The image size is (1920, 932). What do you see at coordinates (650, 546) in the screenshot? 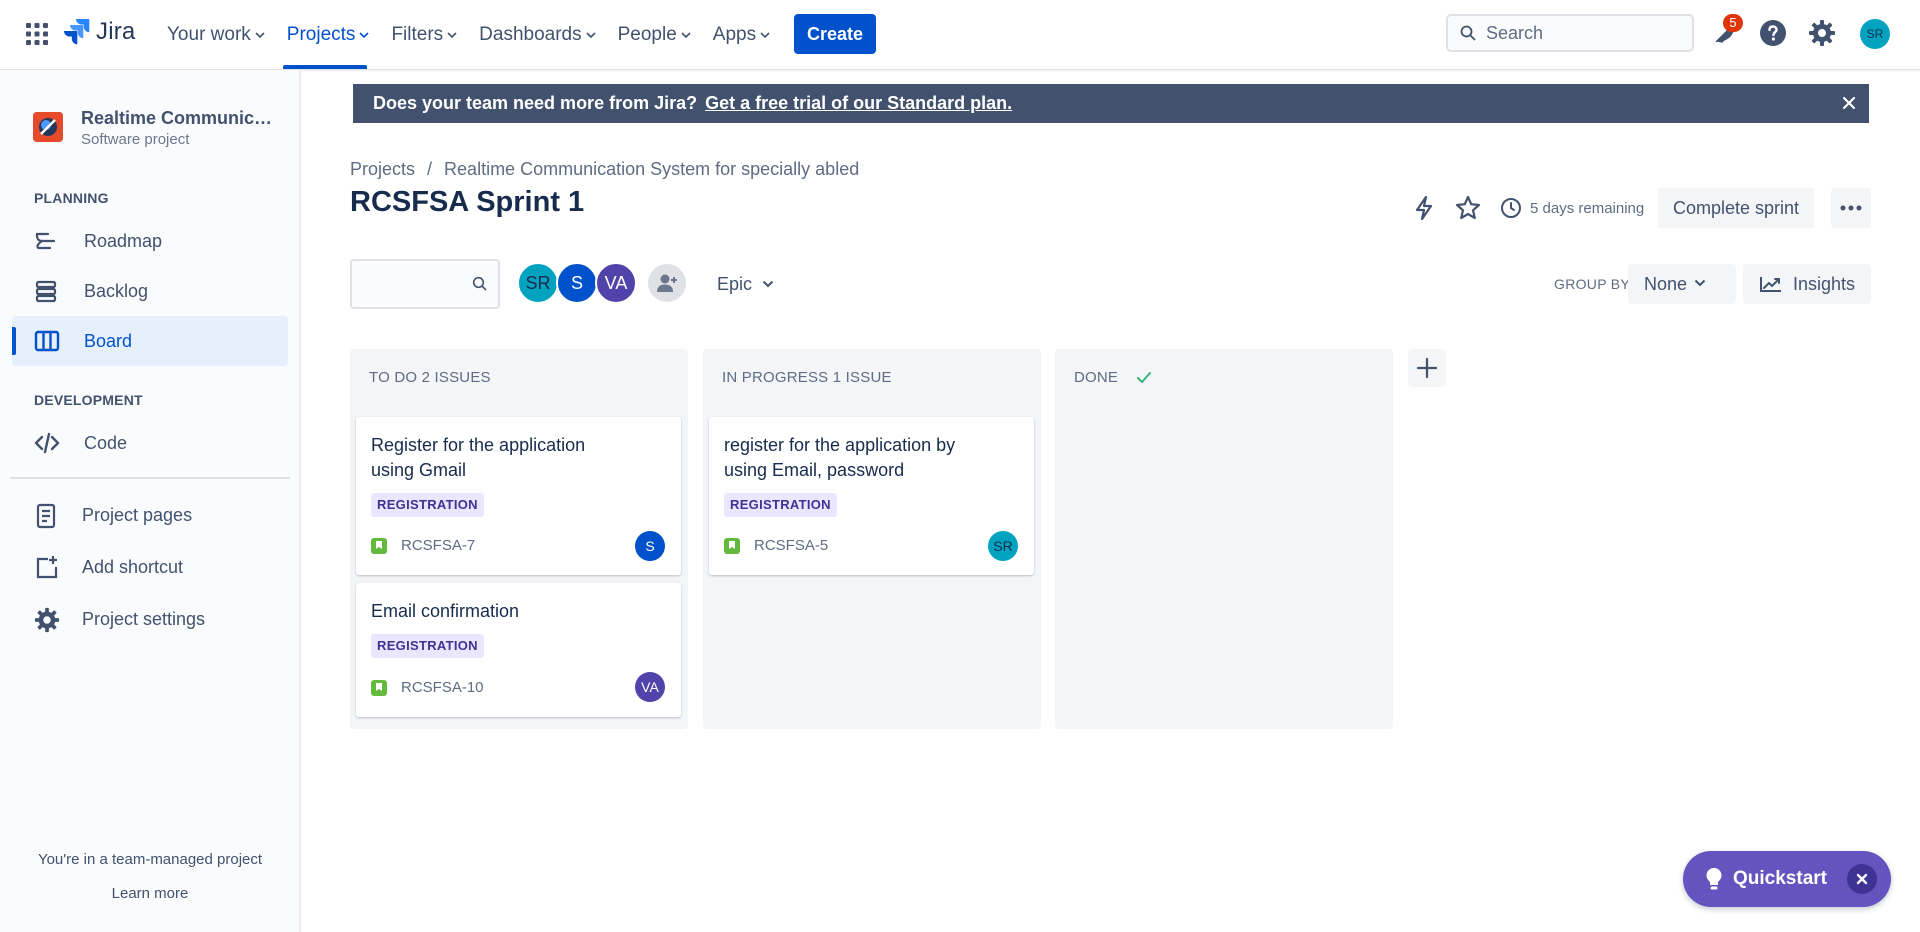
I see `assignee-avatar: S` at bounding box center [650, 546].